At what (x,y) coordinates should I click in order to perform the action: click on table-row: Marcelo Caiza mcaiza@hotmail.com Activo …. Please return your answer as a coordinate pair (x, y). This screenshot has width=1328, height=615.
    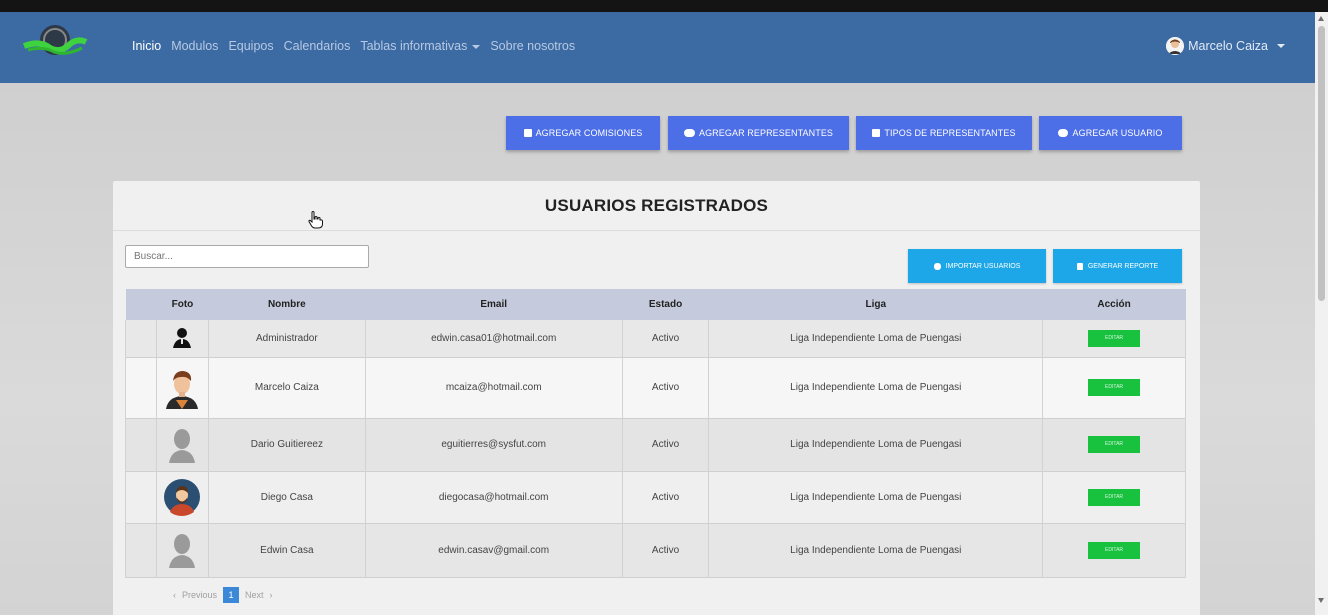
    Looking at the image, I should click on (655, 387).